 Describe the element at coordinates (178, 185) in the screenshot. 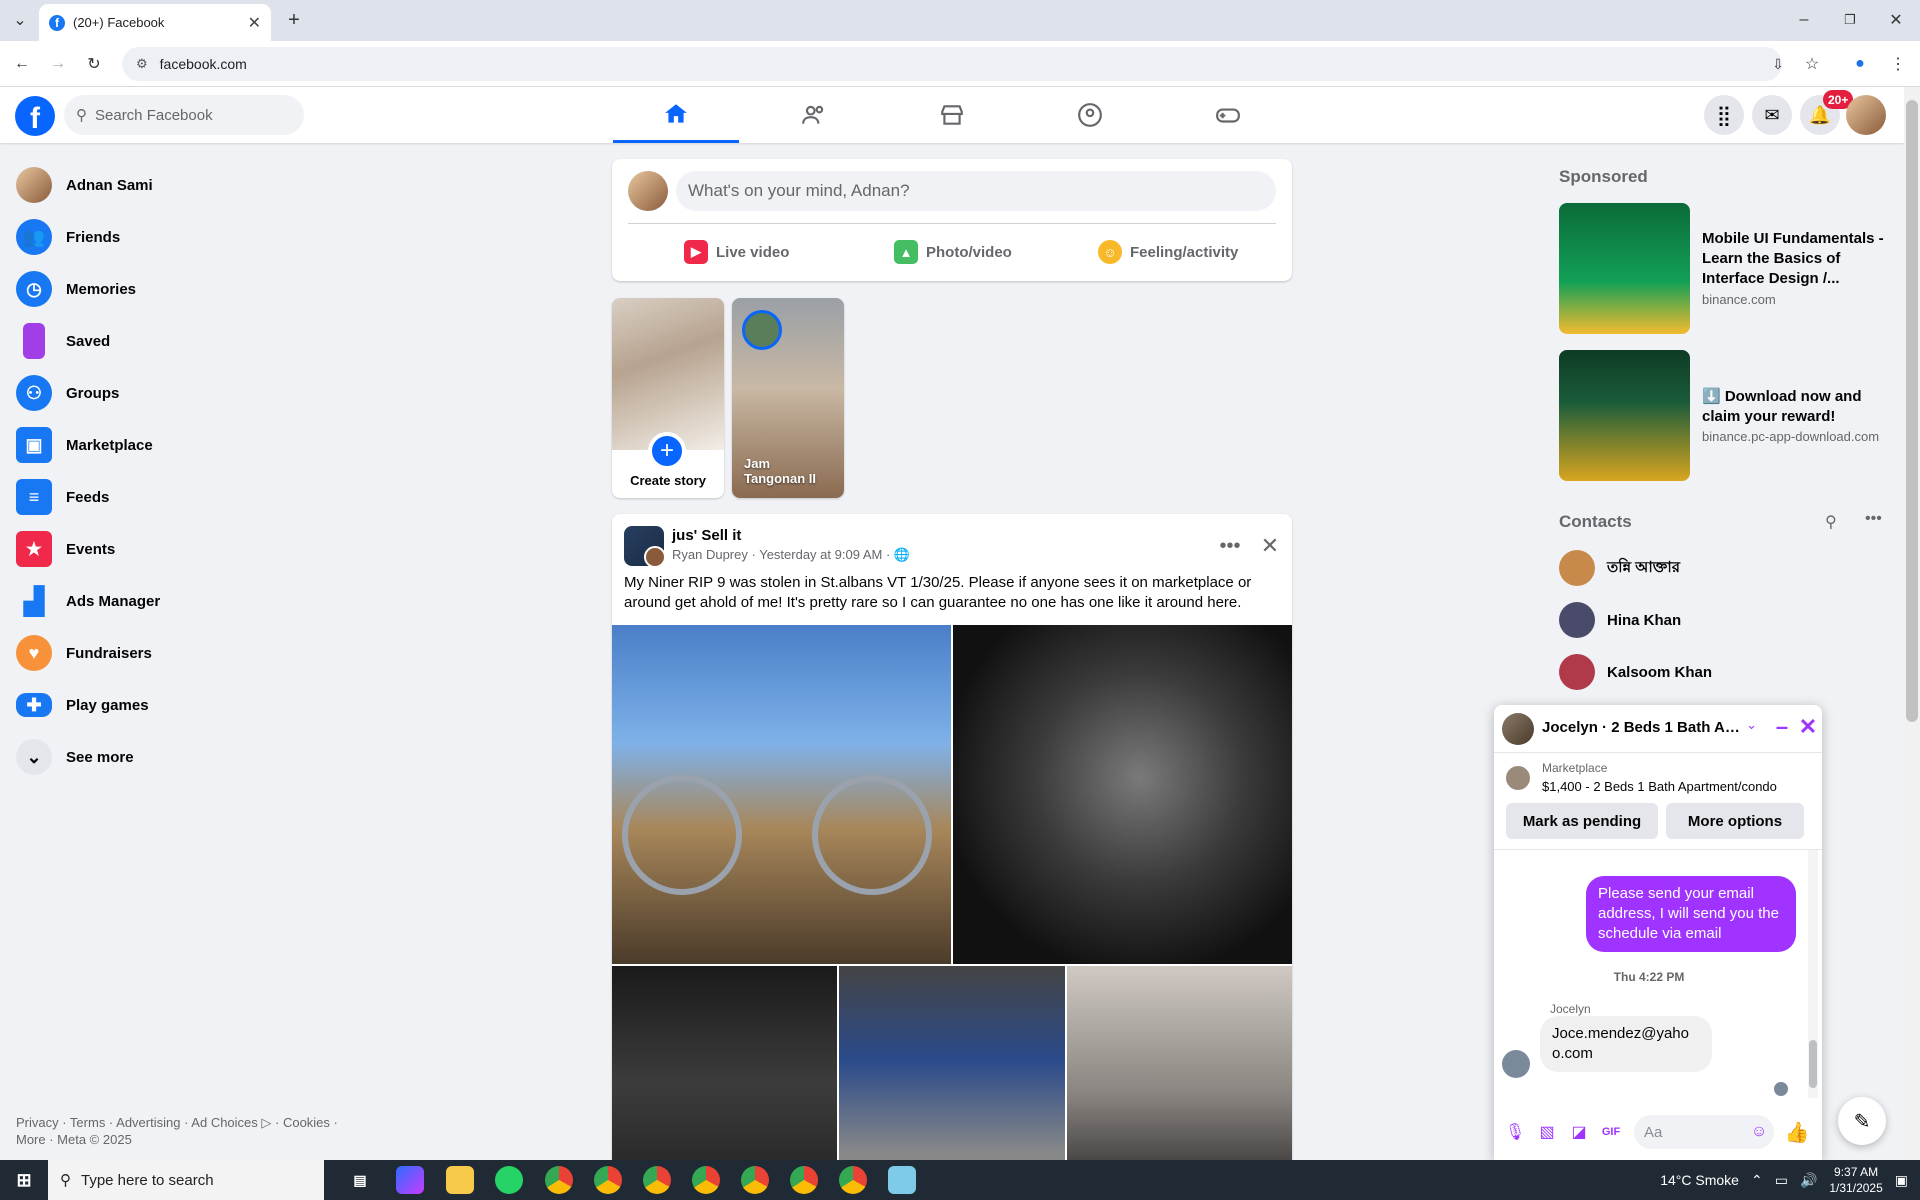

I see `sidebar-item-profile: Adnan Sami` at that location.